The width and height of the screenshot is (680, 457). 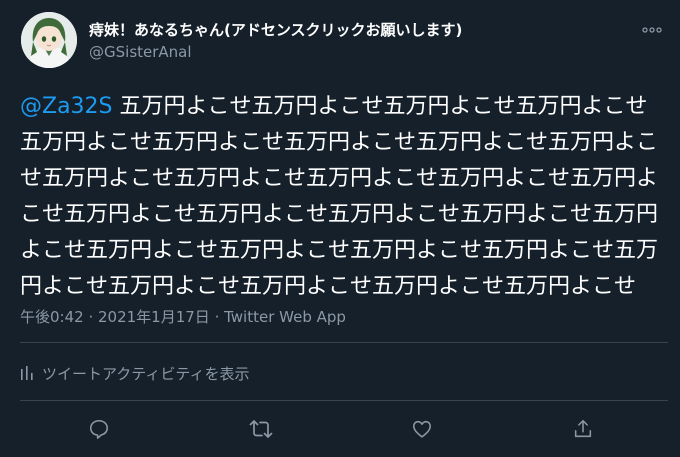 I want to click on like-button, so click(x=422, y=429).